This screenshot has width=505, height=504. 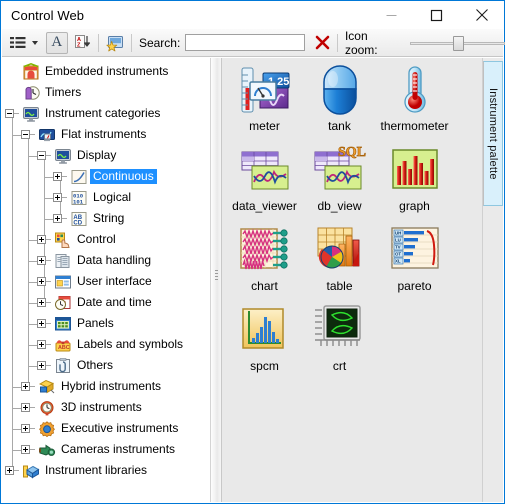 I want to click on view-list-button, so click(x=22, y=43).